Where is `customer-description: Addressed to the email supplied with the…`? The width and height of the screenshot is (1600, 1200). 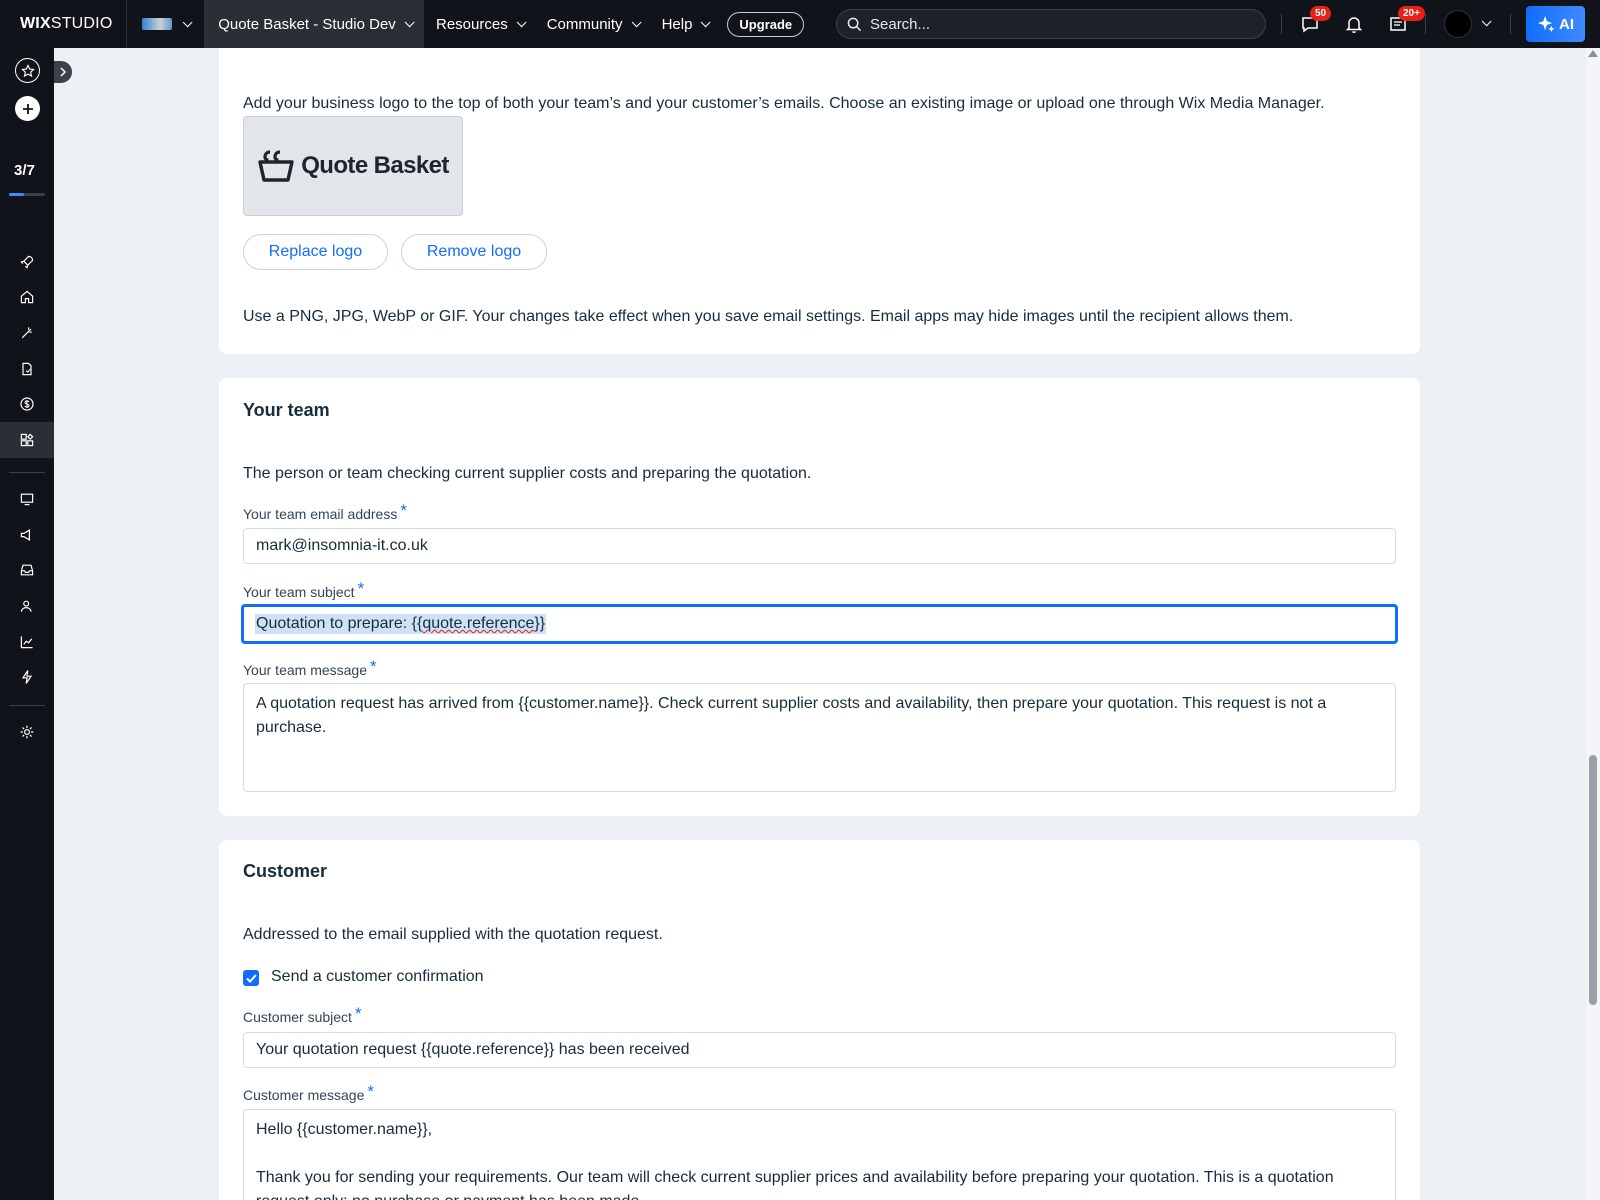
customer-description: Addressed to the email supplied with the… is located at coordinates (453, 934).